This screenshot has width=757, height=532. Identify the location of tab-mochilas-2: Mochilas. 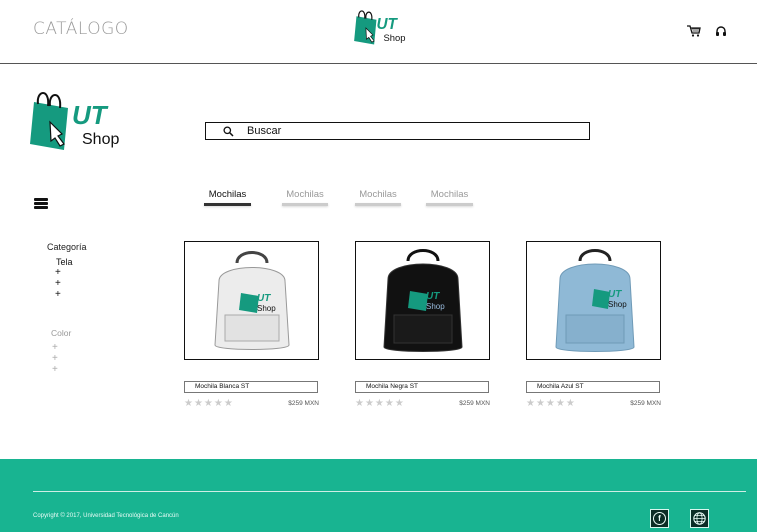
(305, 197).